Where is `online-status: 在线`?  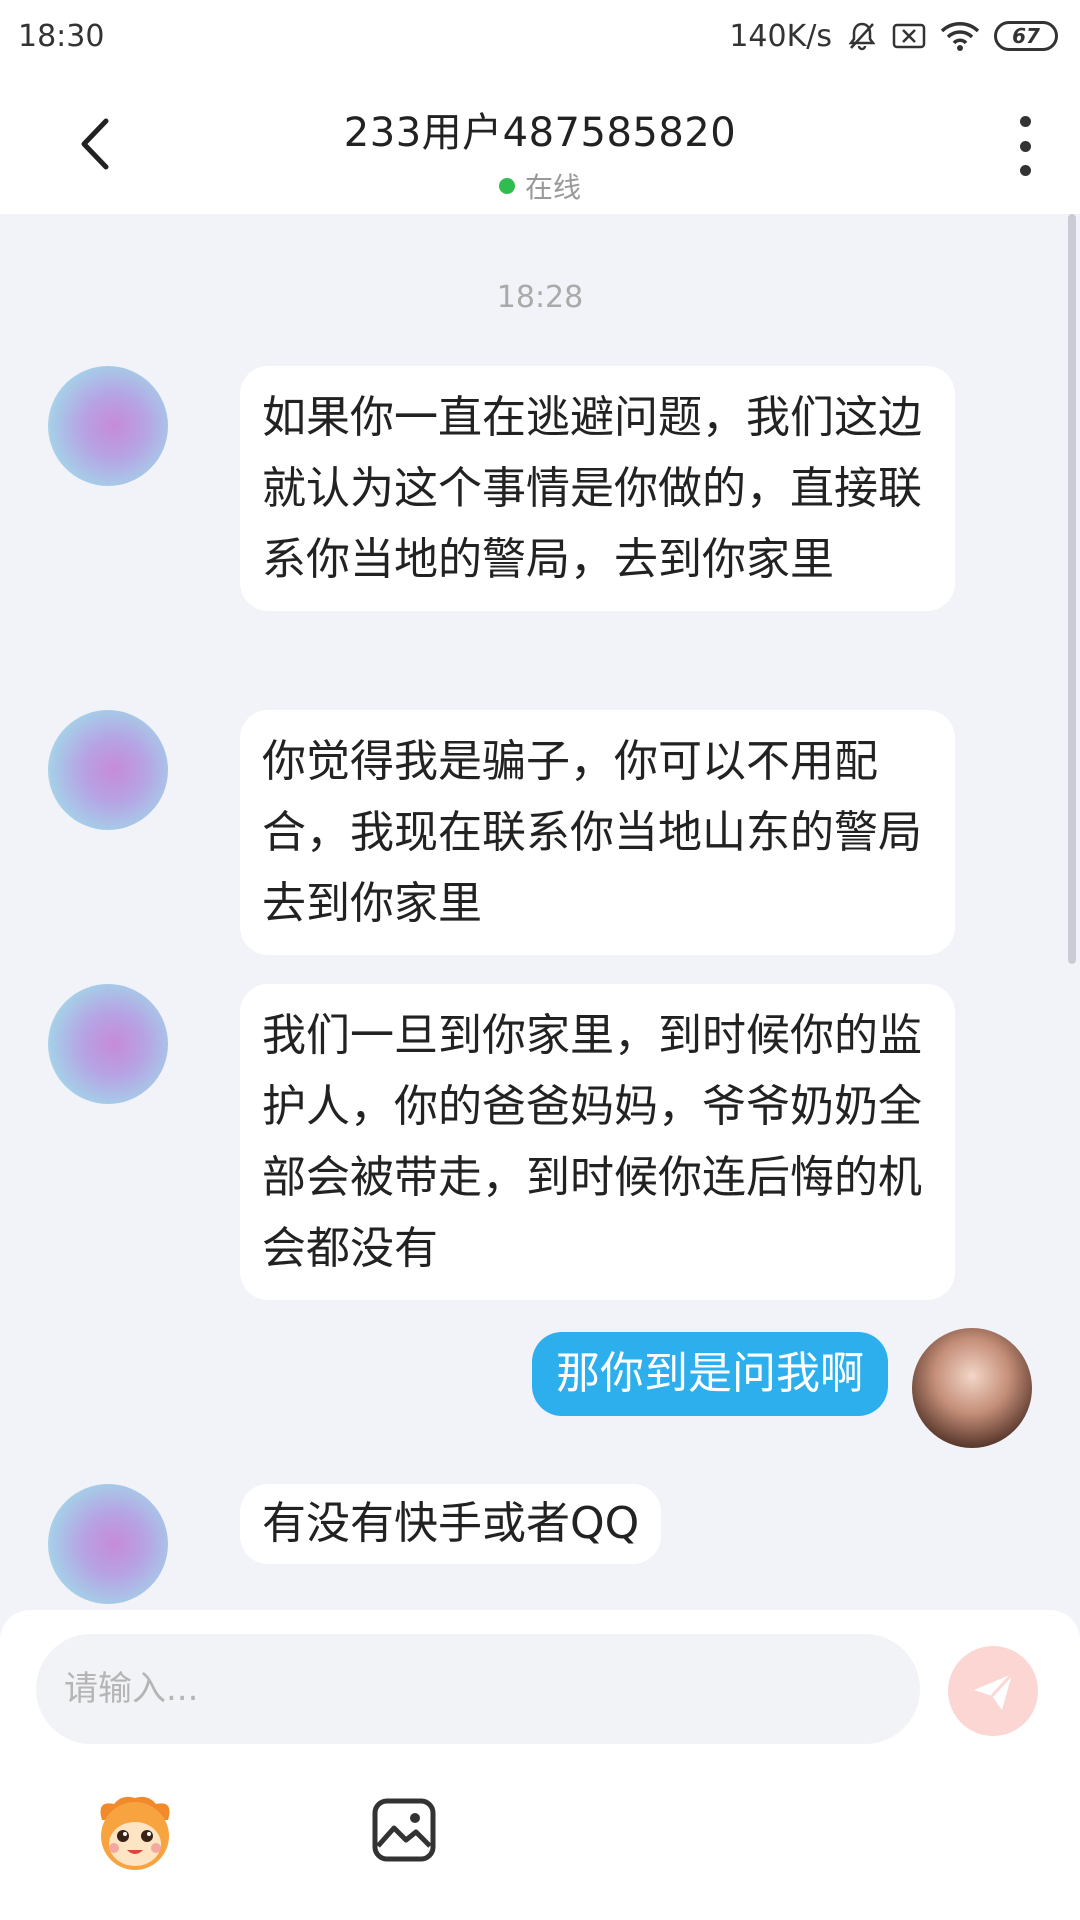 online-status: 在线 is located at coordinates (540, 186).